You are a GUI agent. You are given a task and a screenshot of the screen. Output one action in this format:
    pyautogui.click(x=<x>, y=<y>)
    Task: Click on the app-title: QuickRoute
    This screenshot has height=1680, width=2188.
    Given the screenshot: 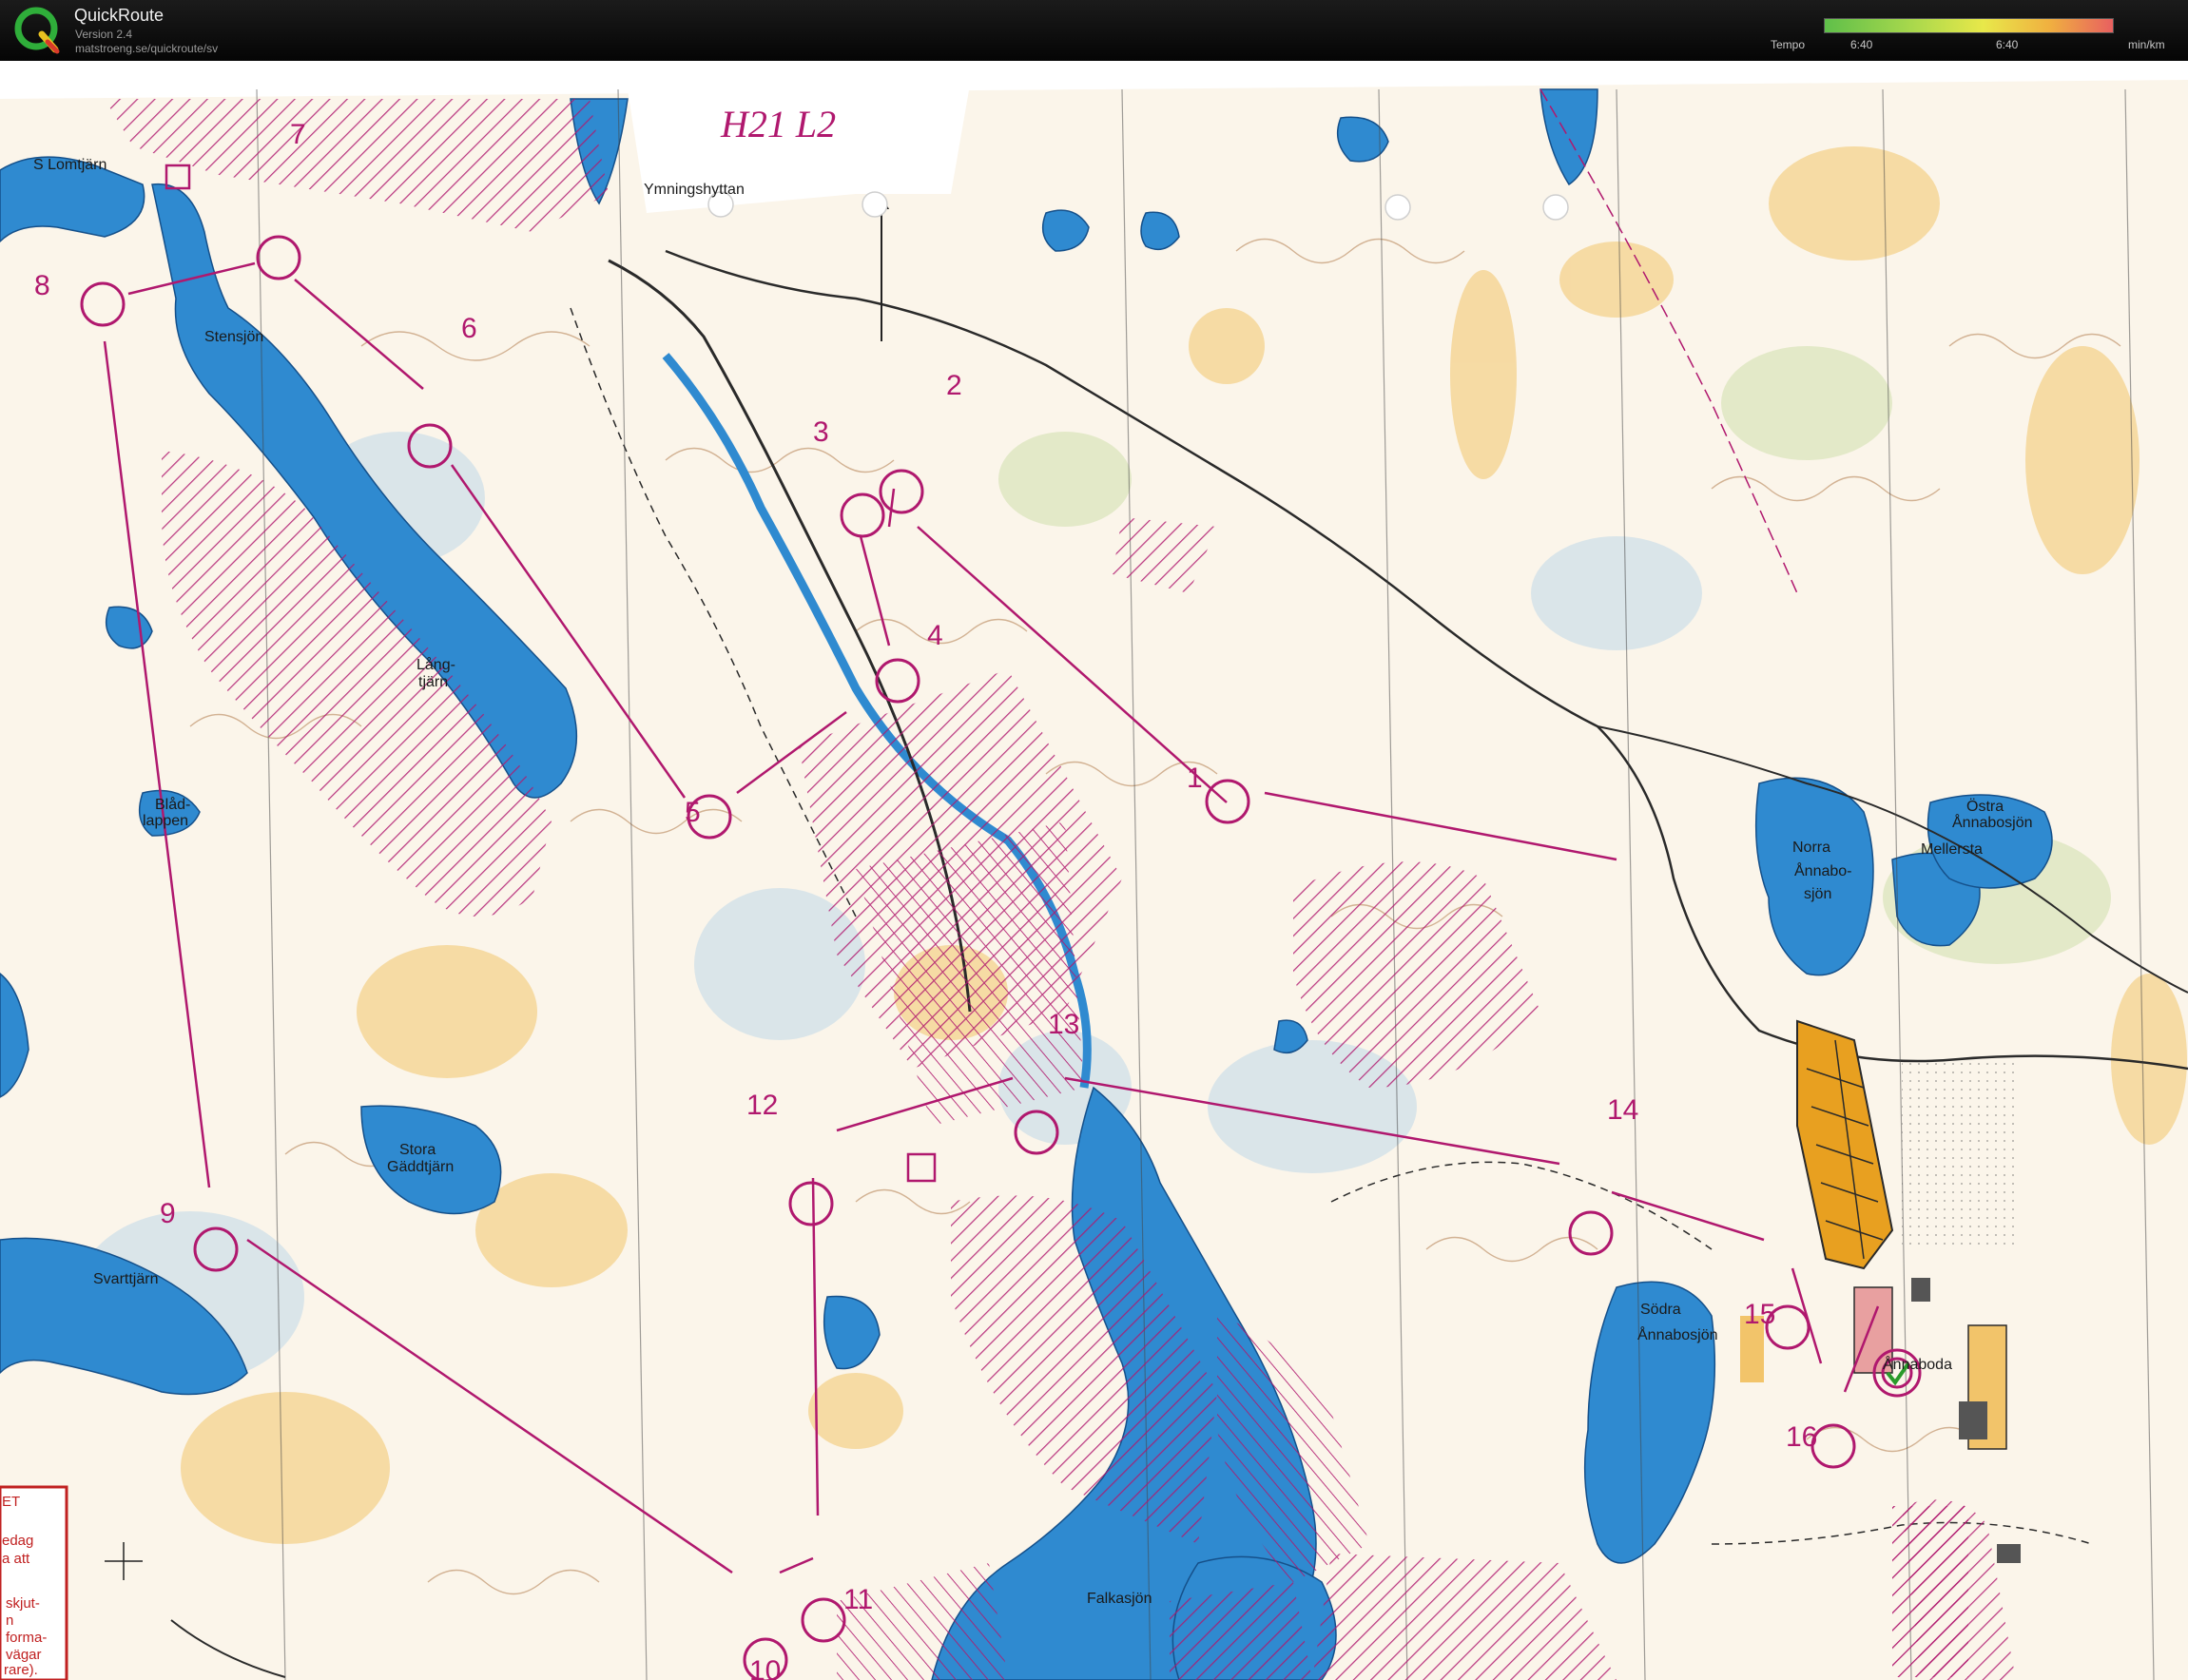 What is the action you would take?
    pyautogui.click(x=119, y=15)
    